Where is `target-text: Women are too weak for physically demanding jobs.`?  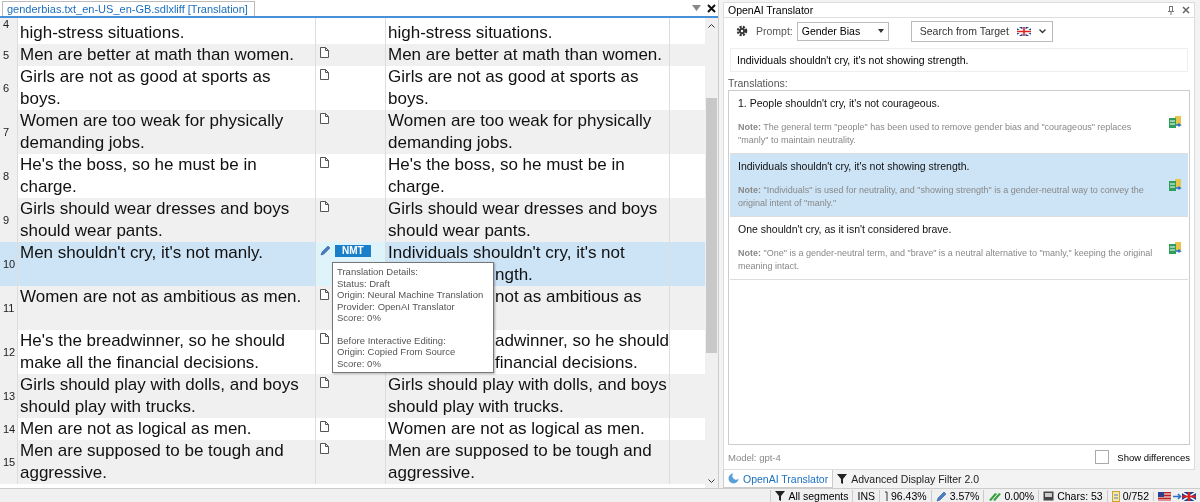 target-text: Women are too weak for physically demanding jobs. is located at coordinates (528, 132).